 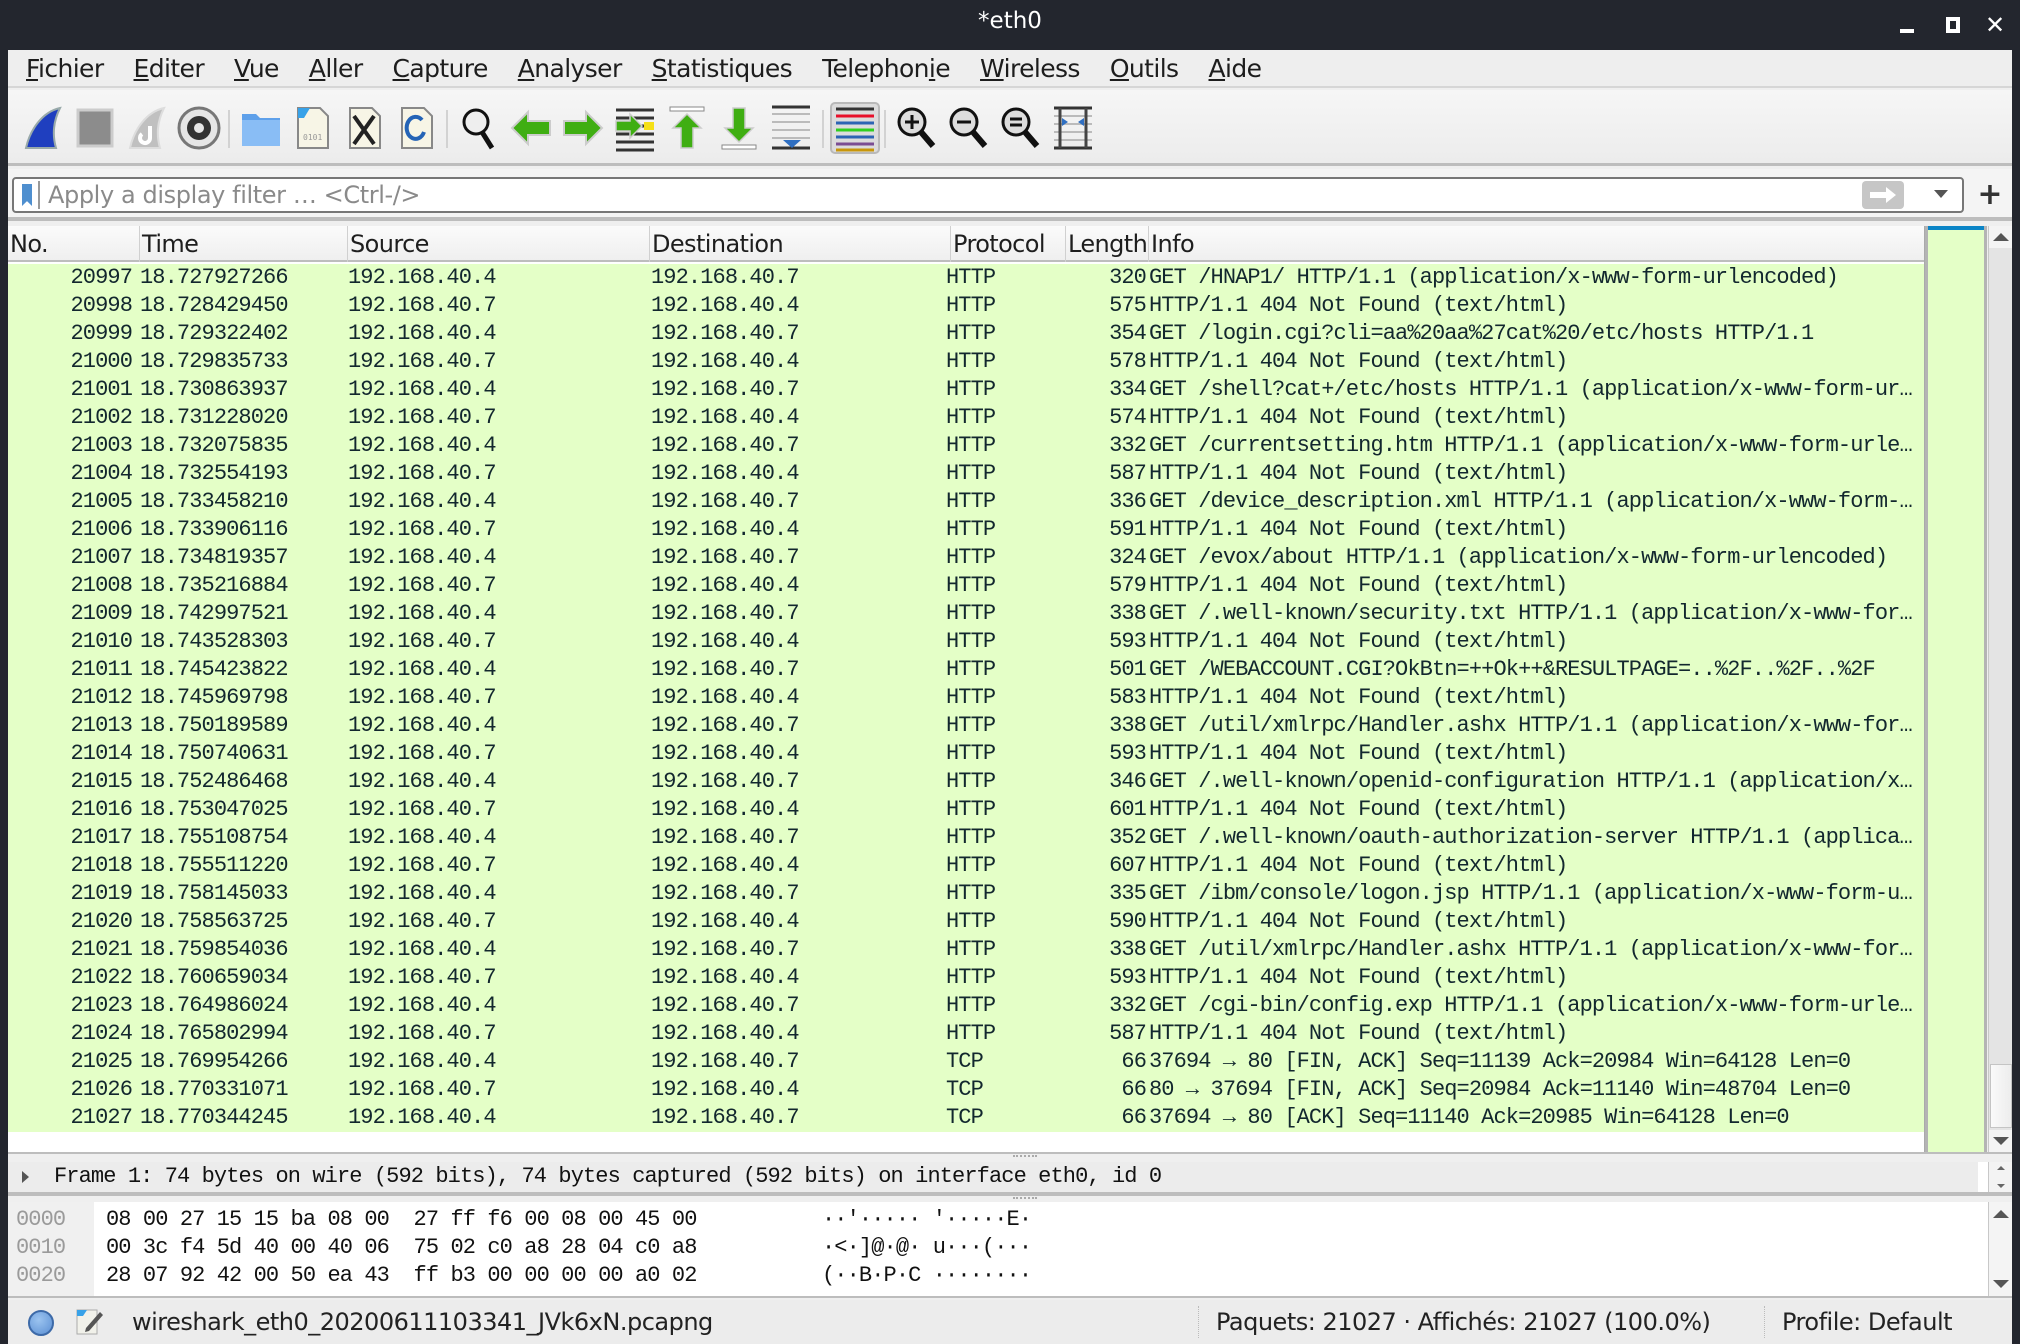 I want to click on expert-info-indicator-icon, so click(x=41, y=1323).